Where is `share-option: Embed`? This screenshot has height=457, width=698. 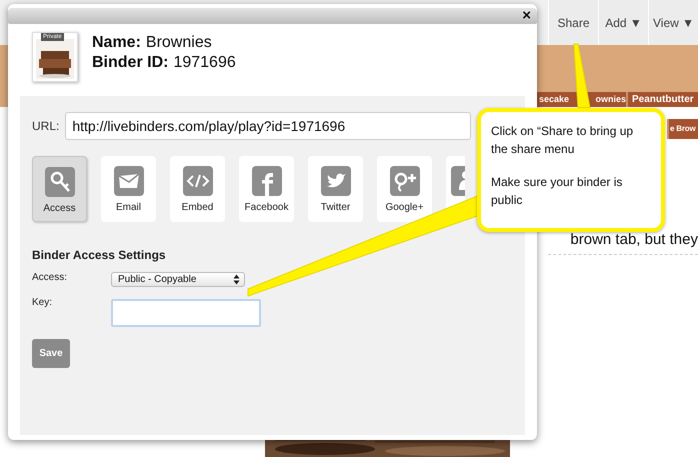
share-option: Embed is located at coordinates (197, 189).